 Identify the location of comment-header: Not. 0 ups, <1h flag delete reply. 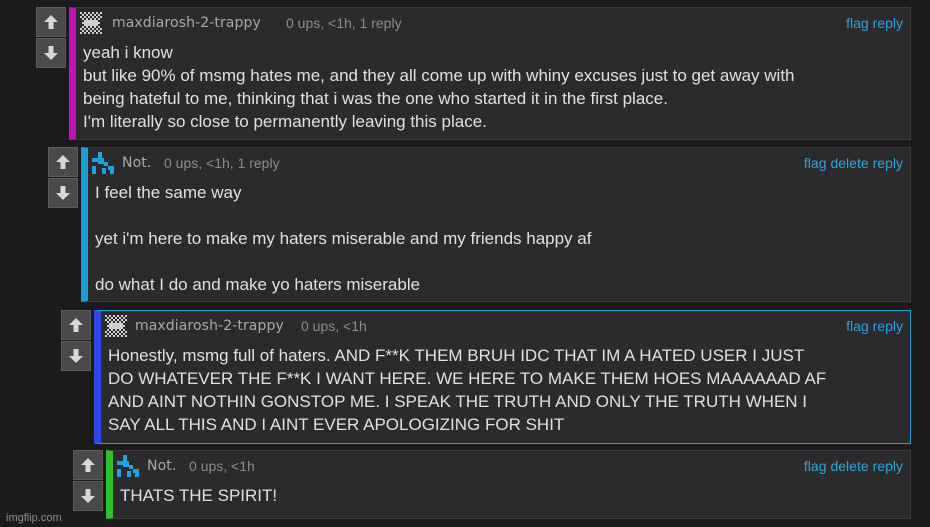
(511, 465).